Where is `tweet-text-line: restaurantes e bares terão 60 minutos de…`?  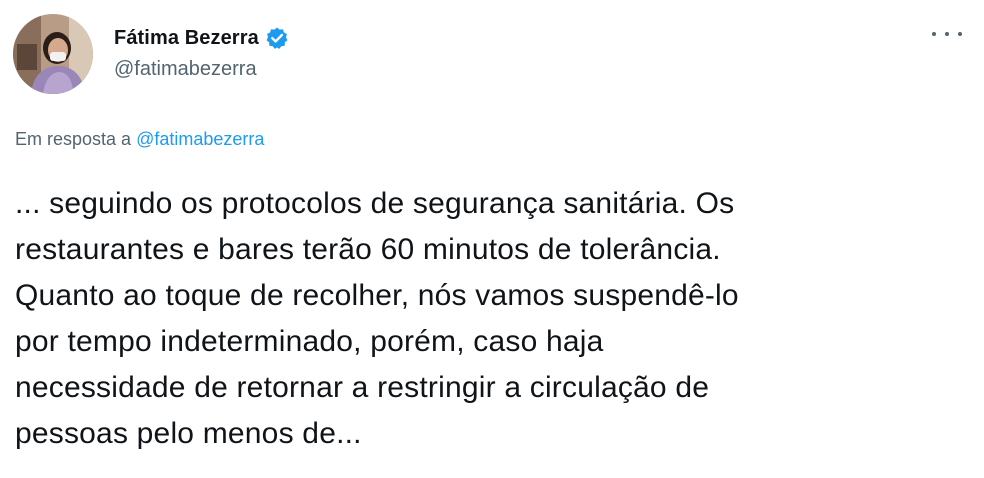 tweet-text-line: restaurantes e bares terão 60 minutos de… is located at coordinates (368, 249).